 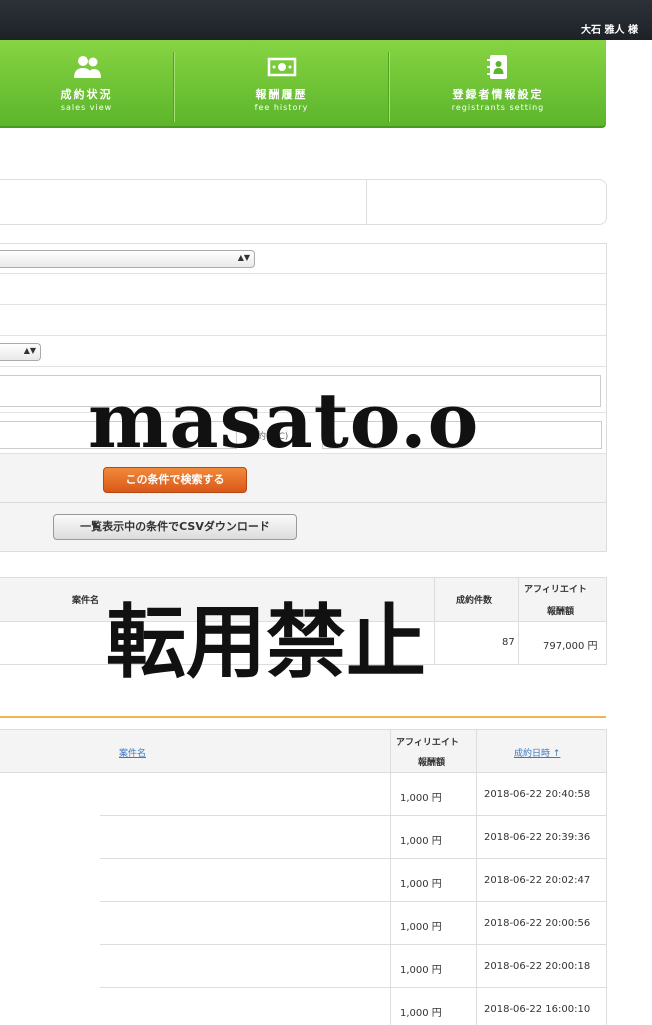 I want to click on case-select: ▲▼, so click(x=127, y=259).